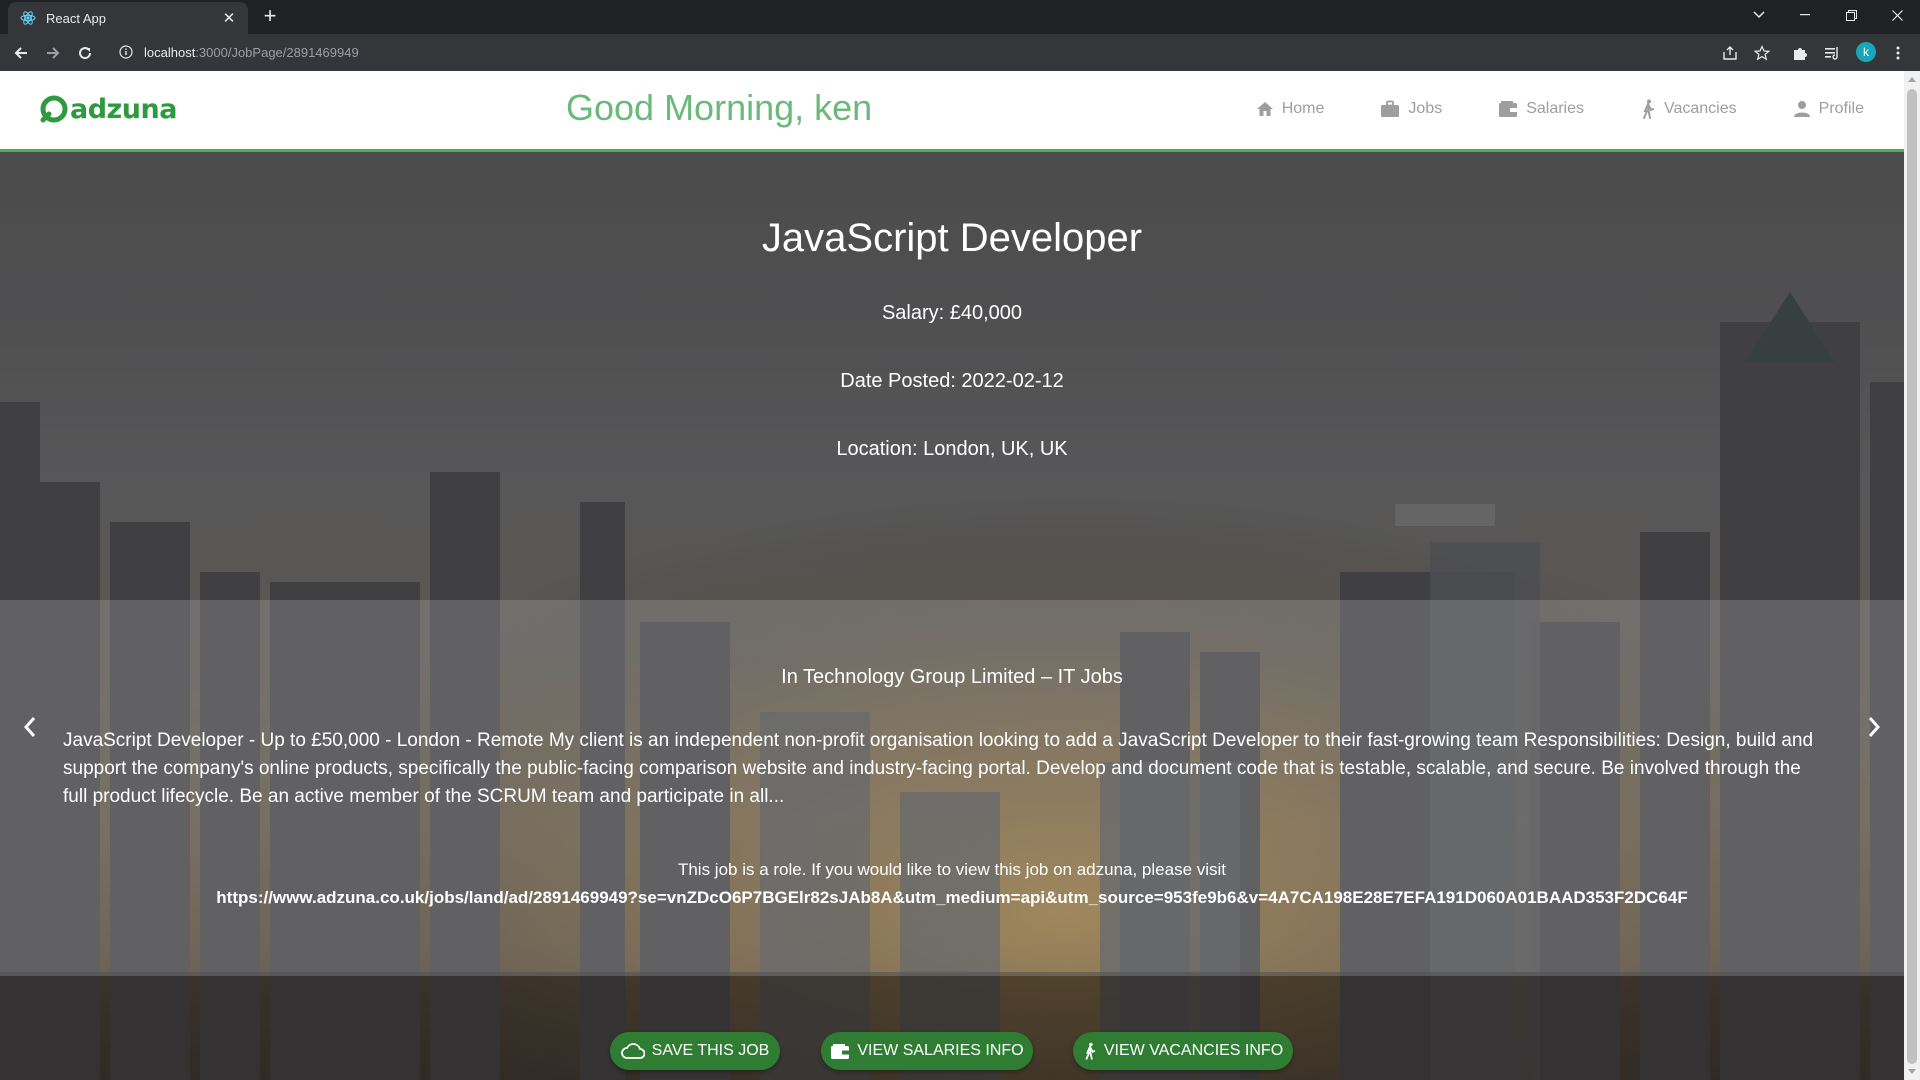 The image size is (1920, 1080). What do you see at coordinates (54, 109) in the screenshot?
I see `adzuna-logo-icon` at bounding box center [54, 109].